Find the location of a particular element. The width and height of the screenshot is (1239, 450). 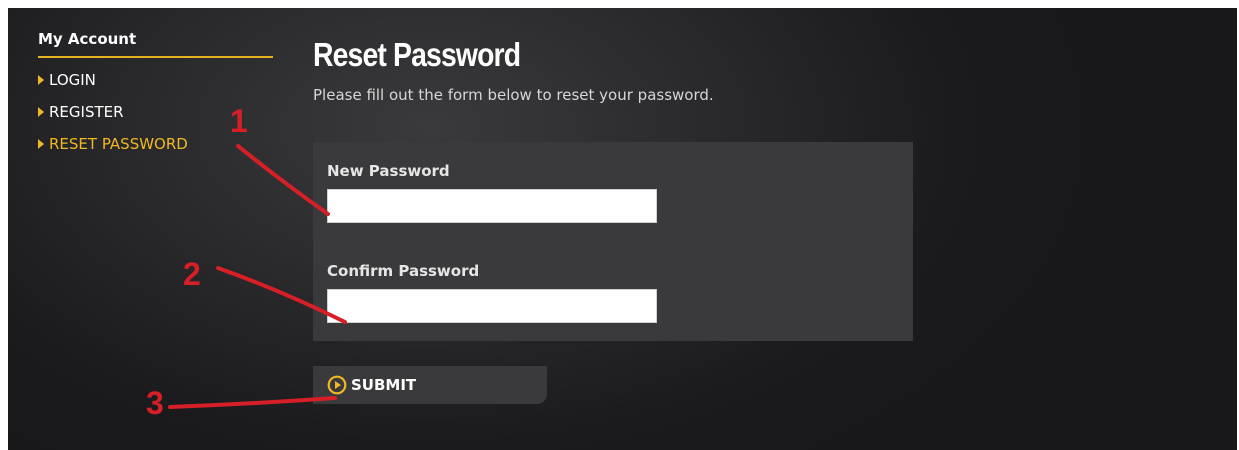

sidebar-item-label: LOGIN is located at coordinates (72, 80).